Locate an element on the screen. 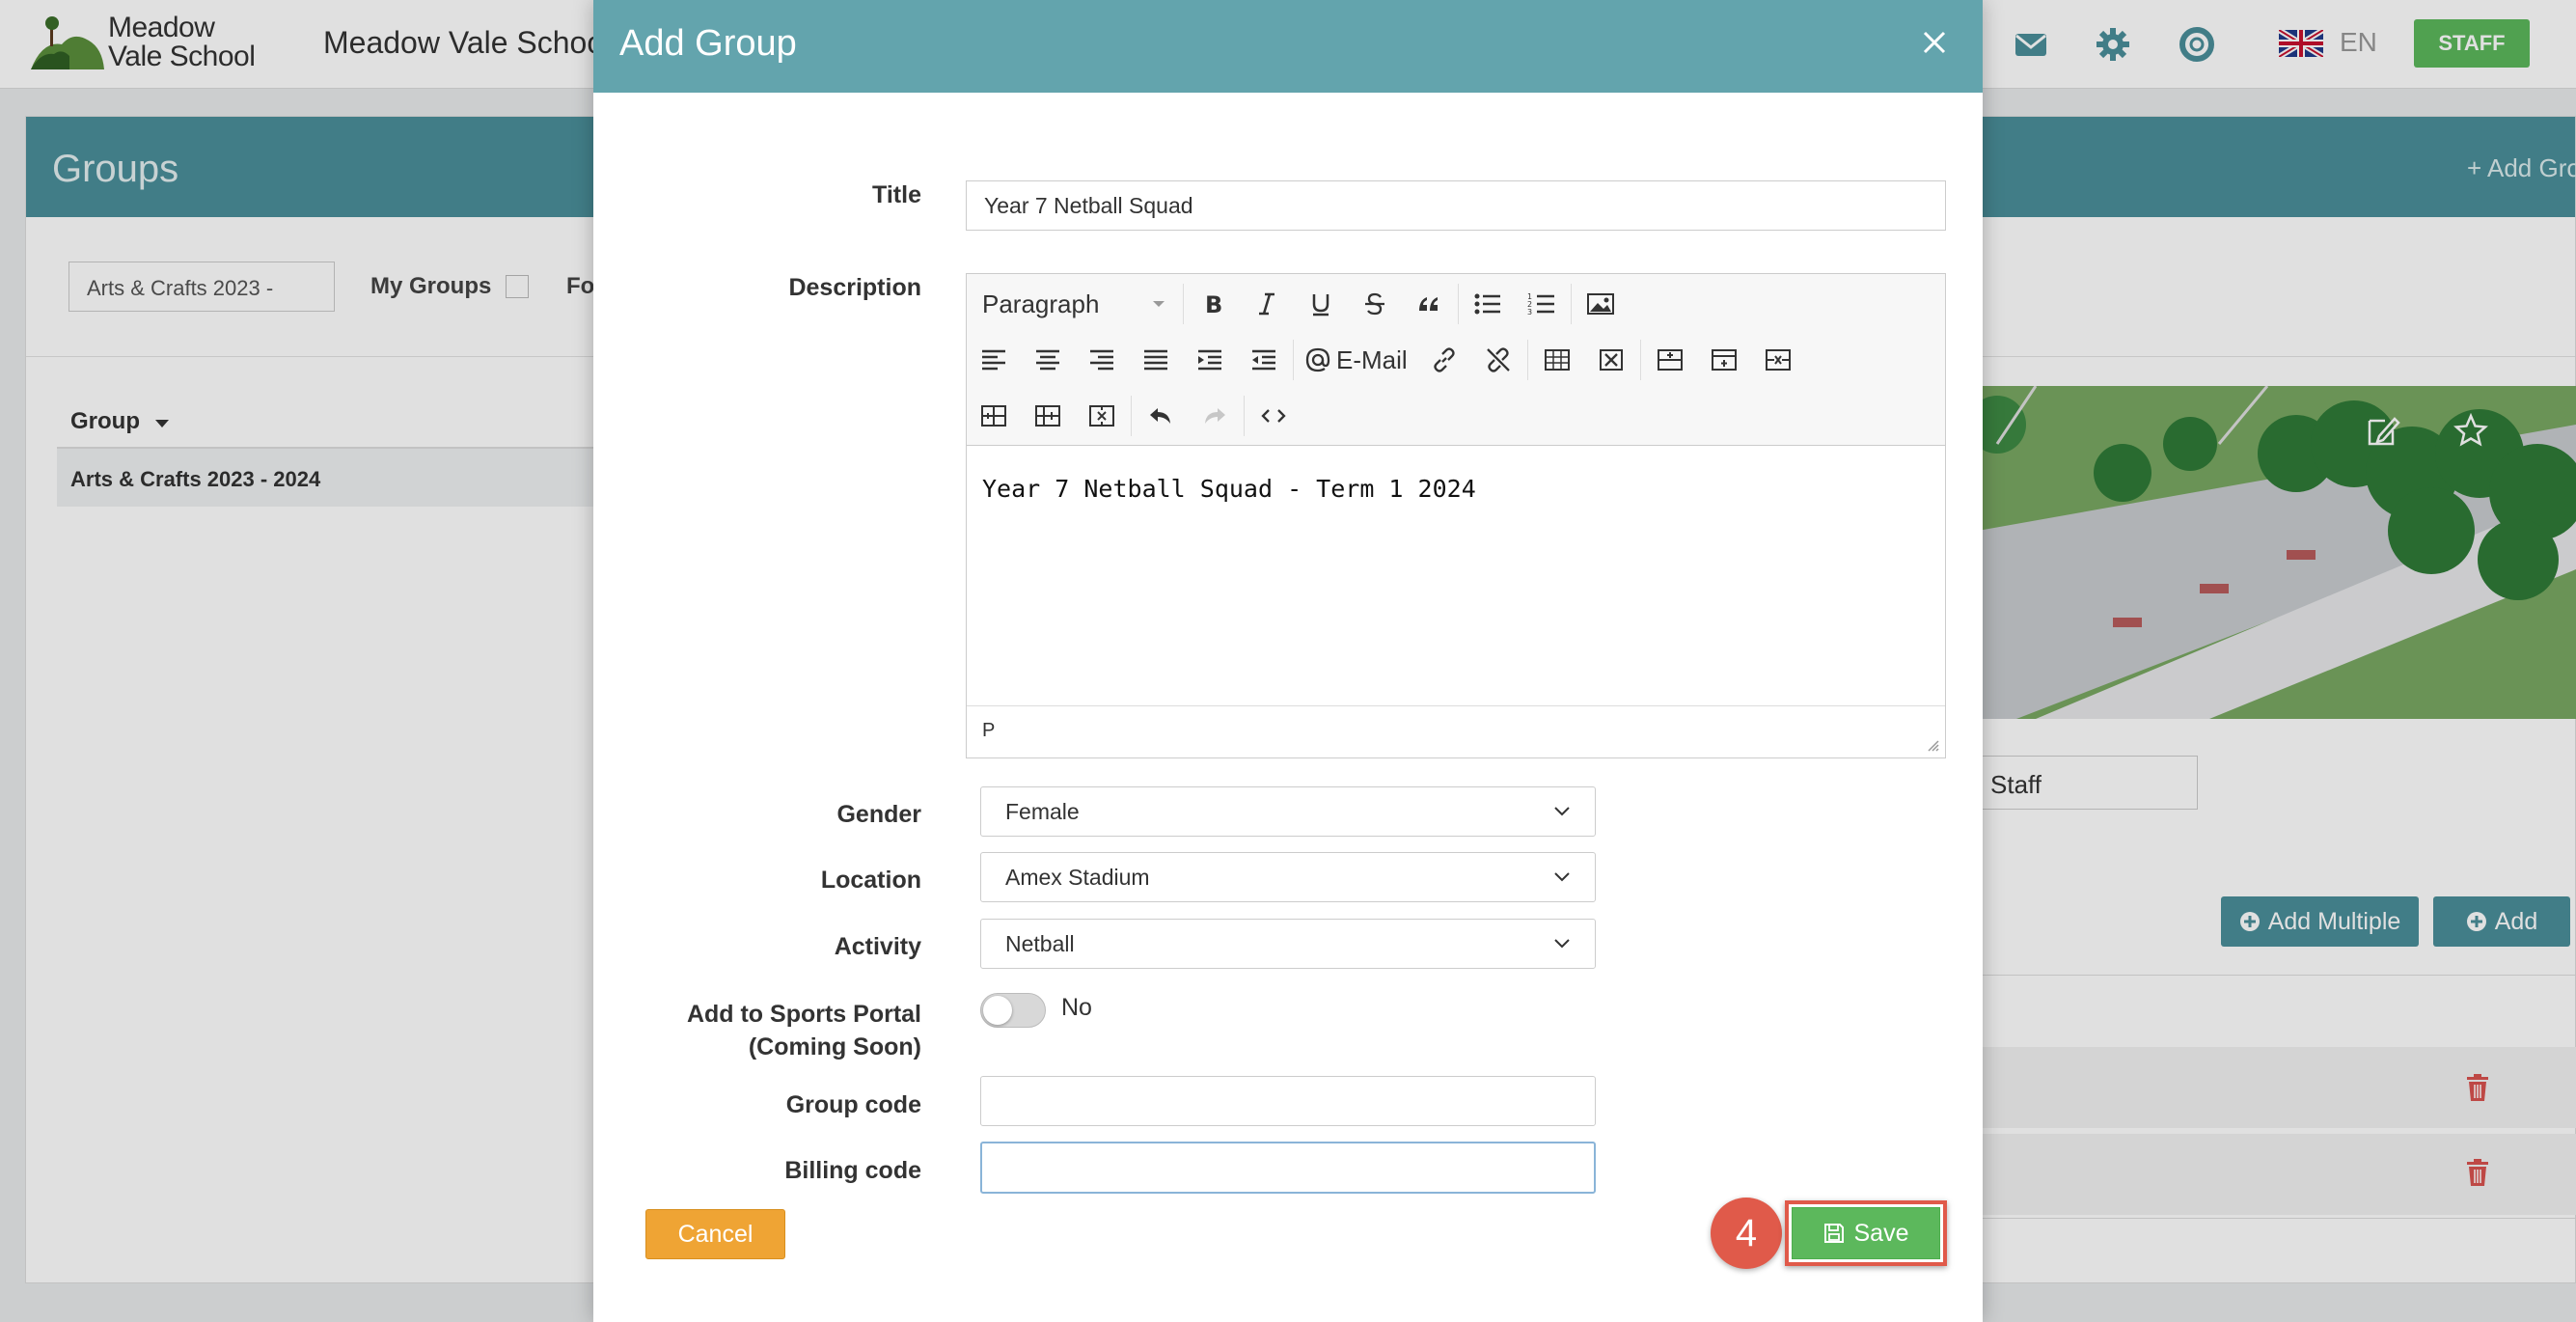 This screenshot has height=1322, width=2576. unlink-button is located at coordinates (1498, 360).